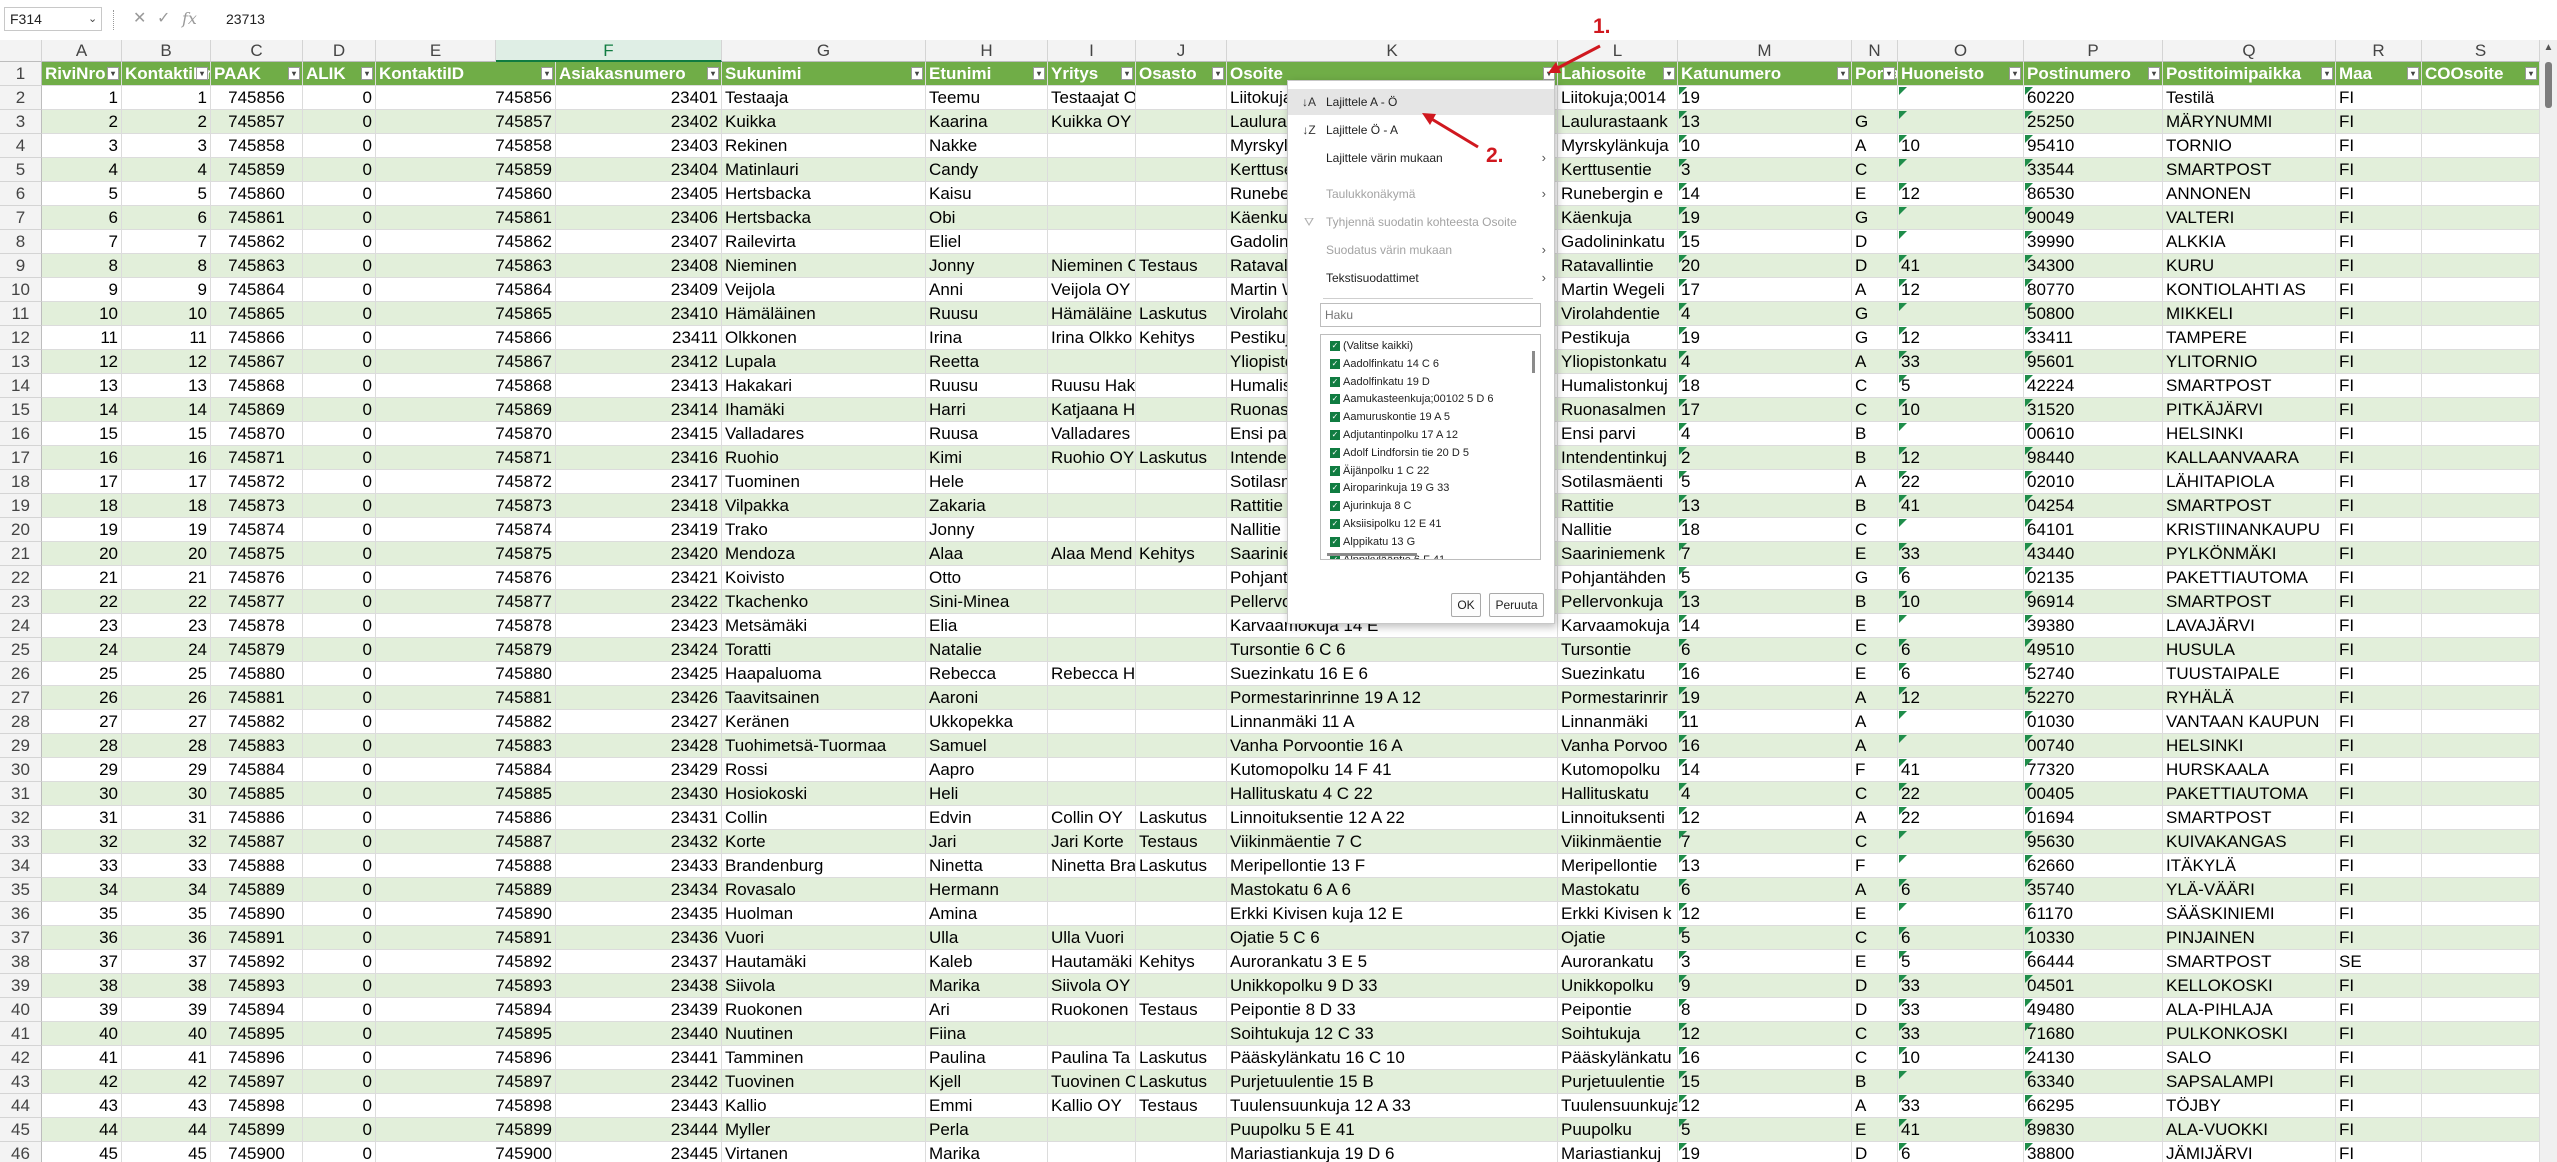 The width and height of the screenshot is (2557, 1162). I want to click on cell: Virtanen, so click(824, 1152).